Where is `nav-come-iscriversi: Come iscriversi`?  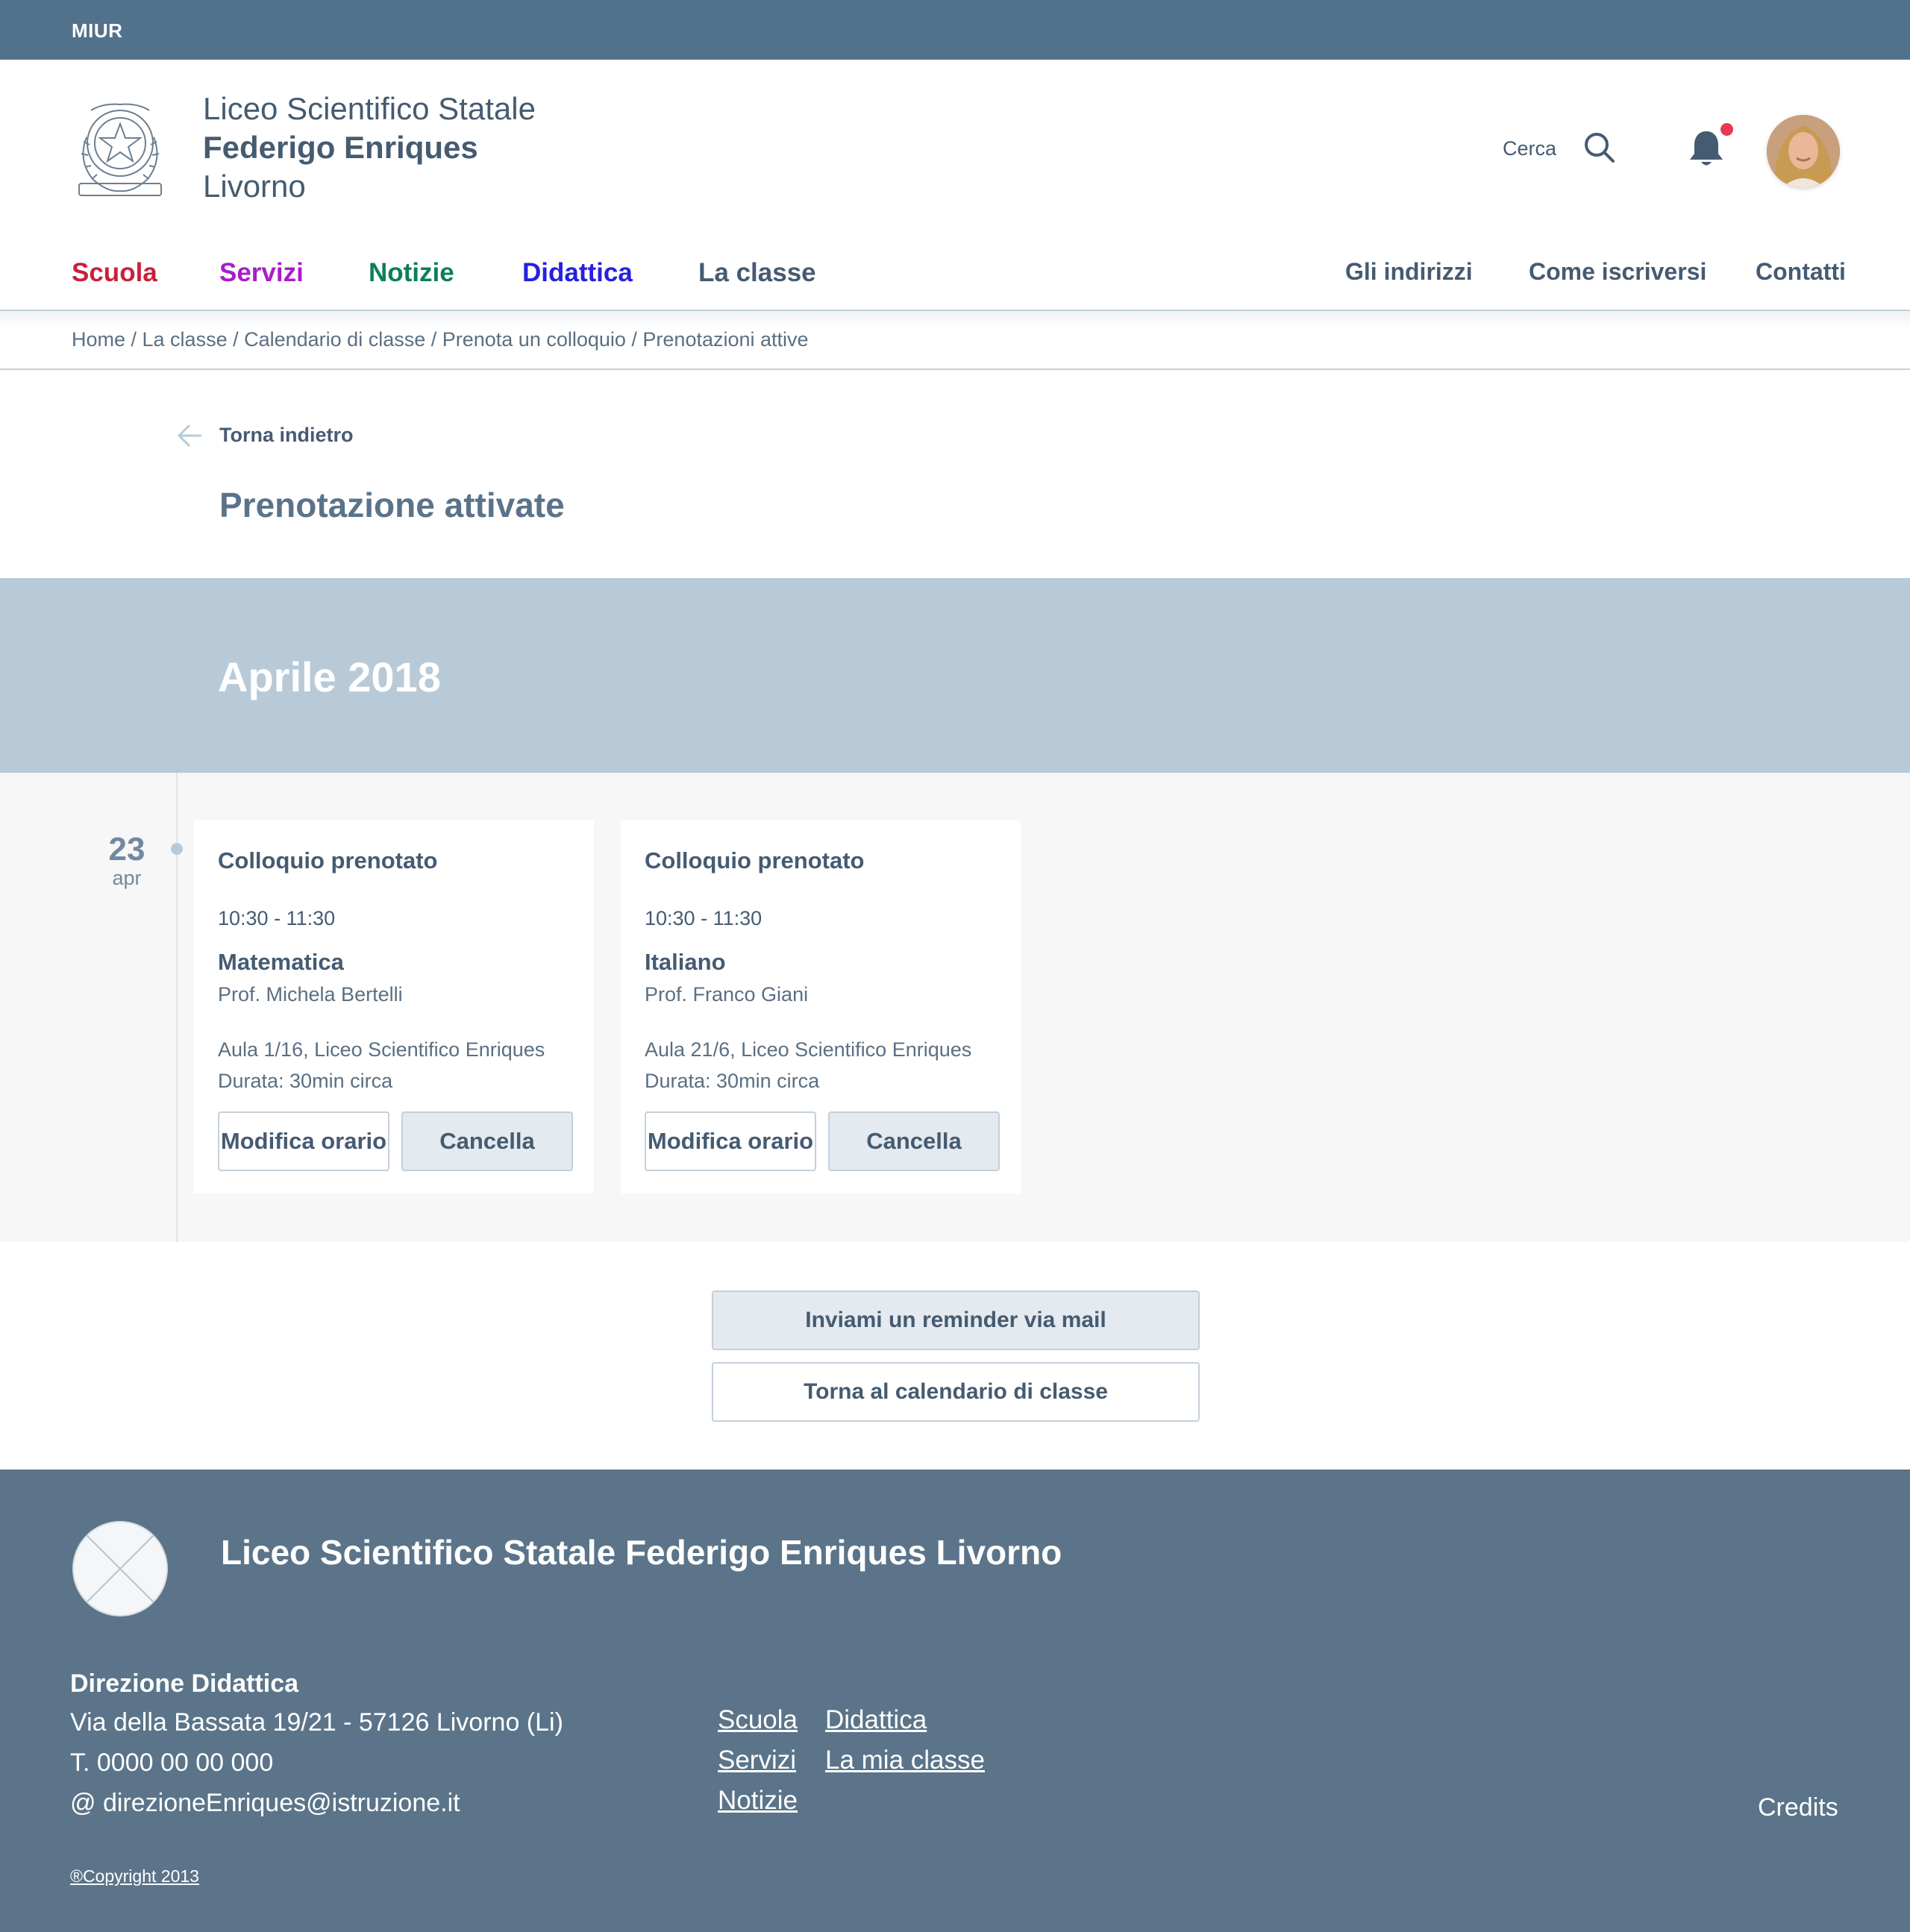
nav-come-iscriversi: Come iscriversi is located at coordinates (1618, 272).